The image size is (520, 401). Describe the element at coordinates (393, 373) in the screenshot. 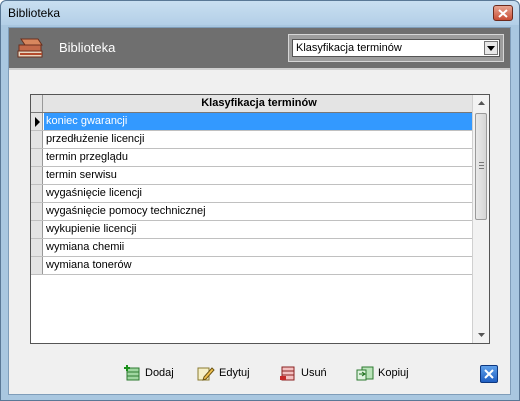

I see `copy-button-label: Kopiuj` at that location.